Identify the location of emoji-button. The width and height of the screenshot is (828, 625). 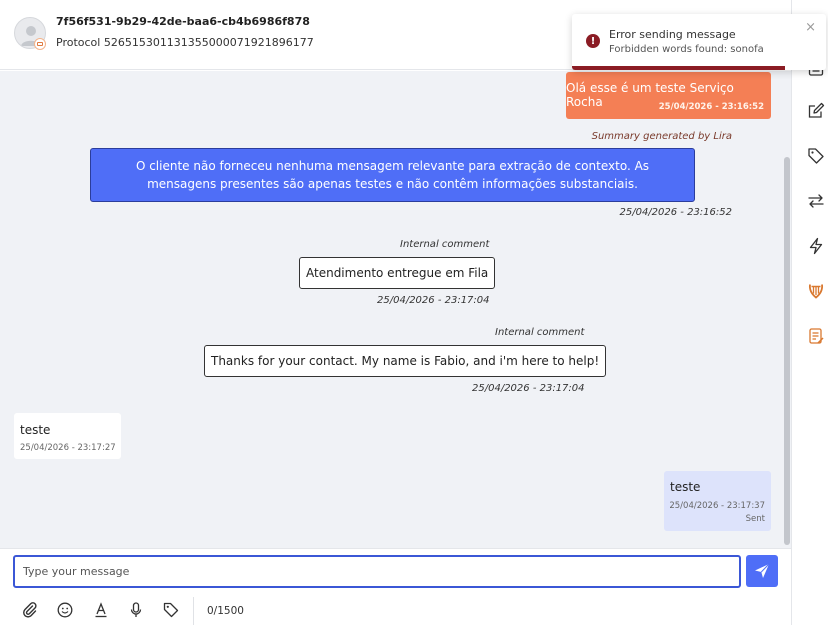
(65, 610).